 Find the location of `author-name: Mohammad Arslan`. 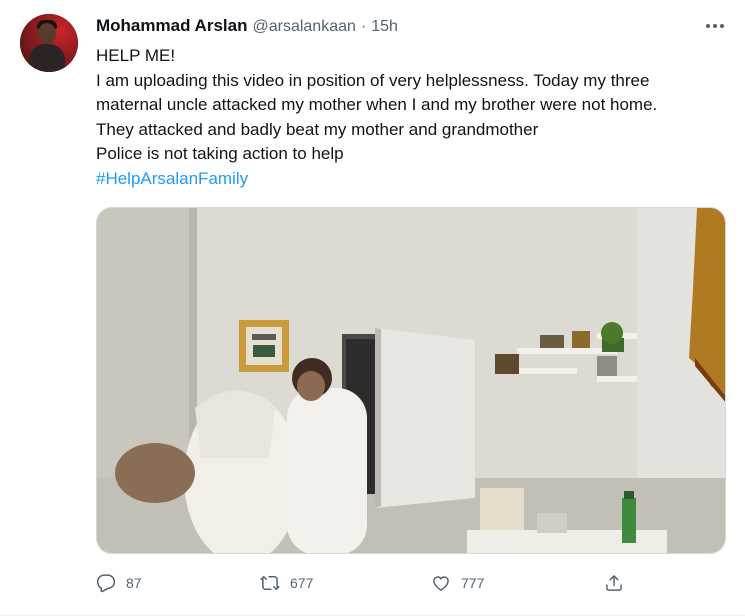

author-name: Mohammad Arslan is located at coordinates (171, 26).